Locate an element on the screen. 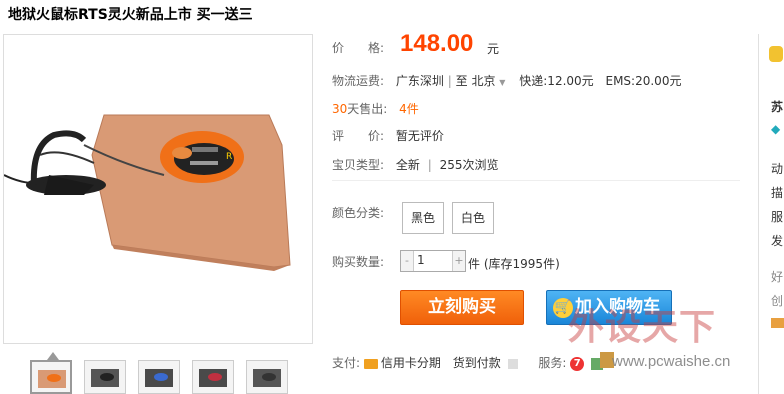 The height and width of the screenshot is (394, 784). add-to-cart-button: 🛒 加入购物车 is located at coordinates (609, 307).